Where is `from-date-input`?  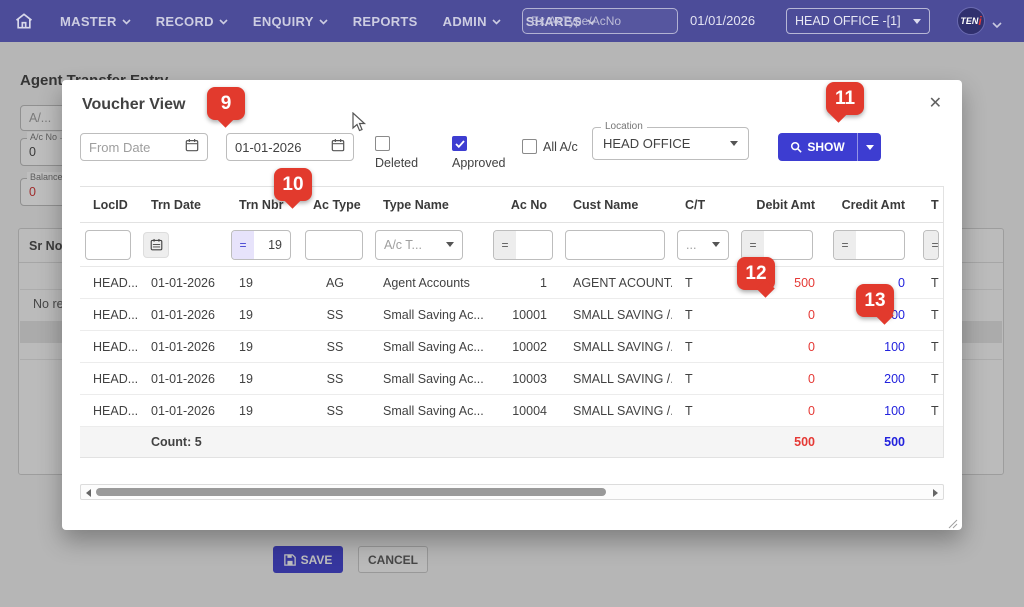 from-date-input is located at coordinates (137, 147).